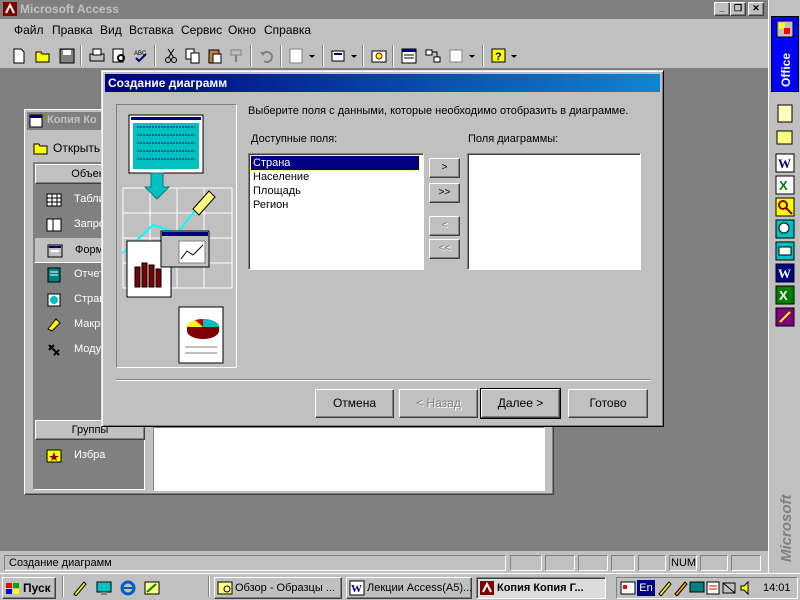 The image size is (800, 600). Describe the element at coordinates (786, 527) in the screenshot. I see `svg-text: Microsoft` at that location.